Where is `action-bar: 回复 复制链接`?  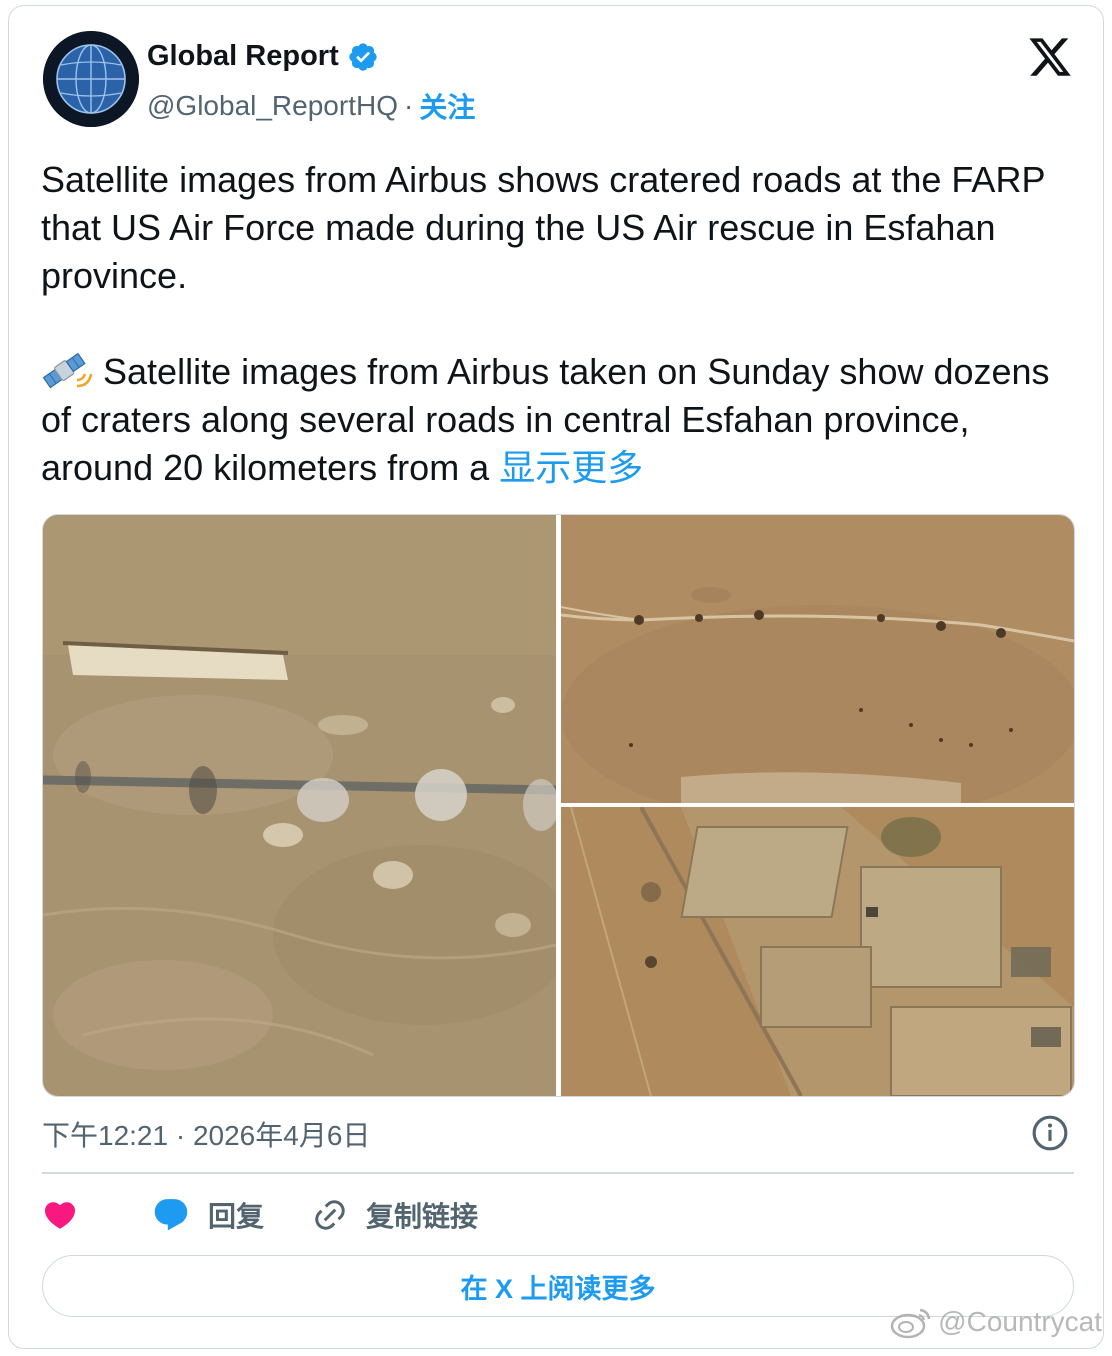
action-bar: 回复 复制链接 is located at coordinates (260, 1215).